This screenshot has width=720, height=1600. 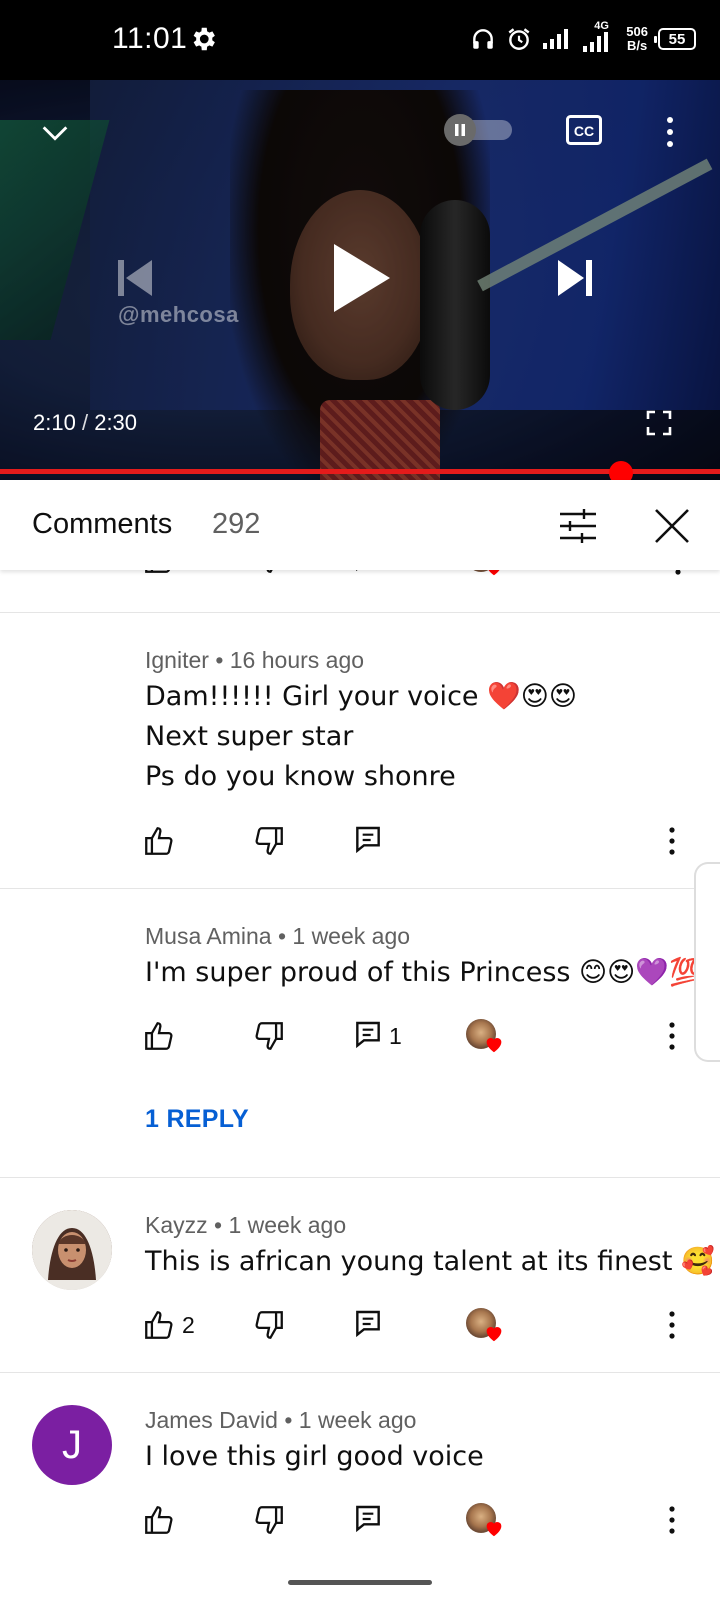 I want to click on comment-actions: 1, so click(x=360, y=1039).